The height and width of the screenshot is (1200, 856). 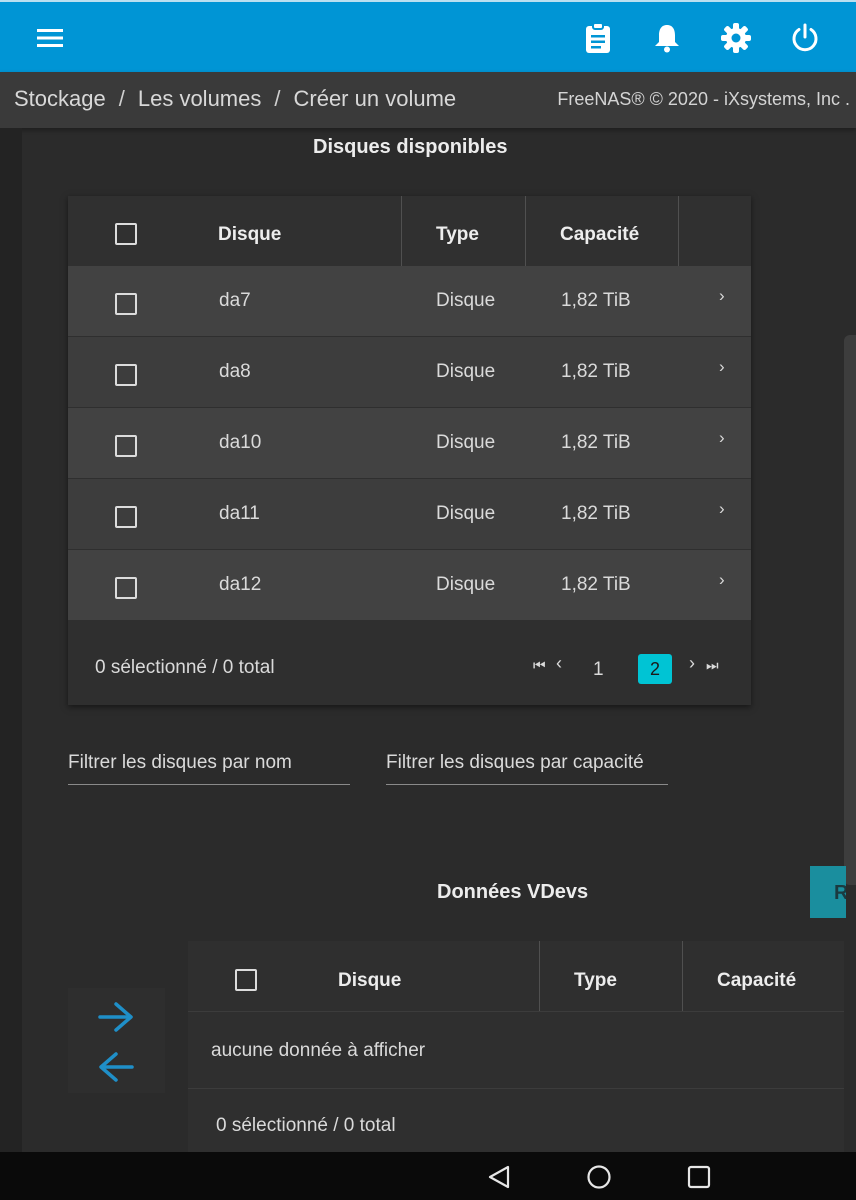 What do you see at coordinates (428, 36) in the screenshot?
I see `top-app-bar` at bounding box center [428, 36].